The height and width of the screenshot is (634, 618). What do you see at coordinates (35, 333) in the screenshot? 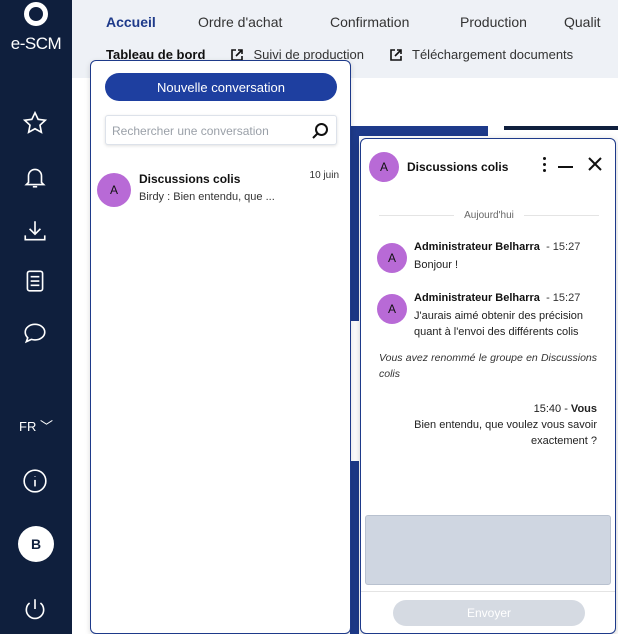
I see `chat-bubble-icon` at bounding box center [35, 333].